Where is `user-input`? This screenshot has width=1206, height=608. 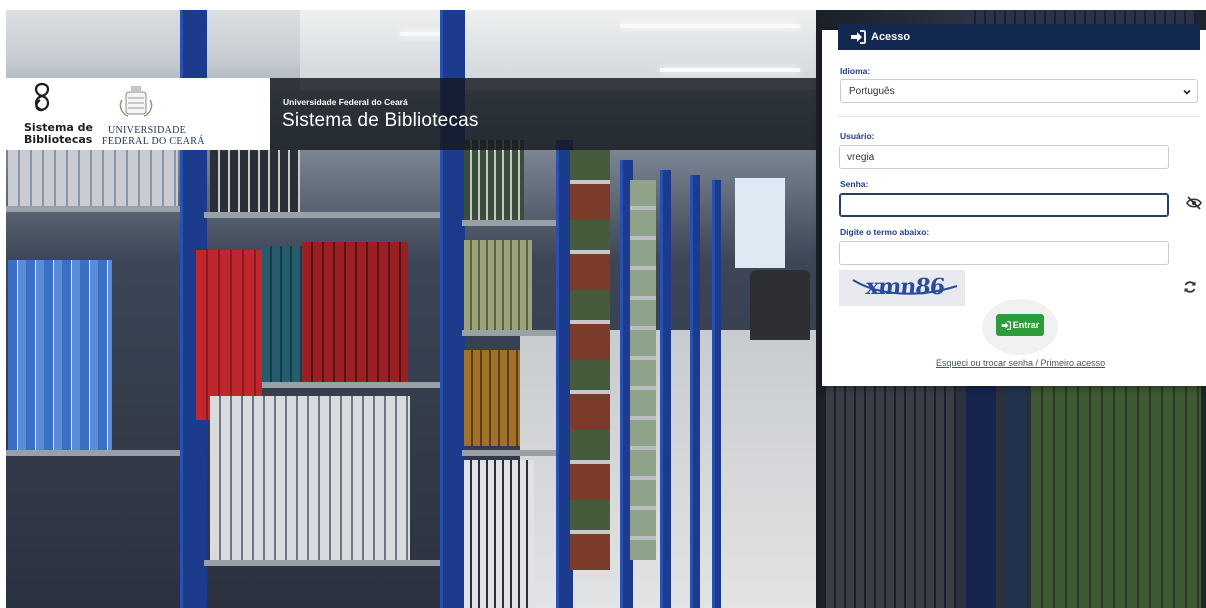
user-input is located at coordinates (1004, 157).